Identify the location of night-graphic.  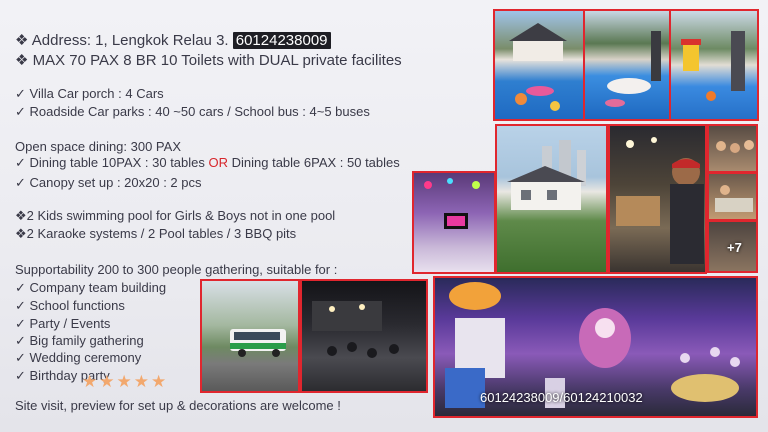
(355, 329).